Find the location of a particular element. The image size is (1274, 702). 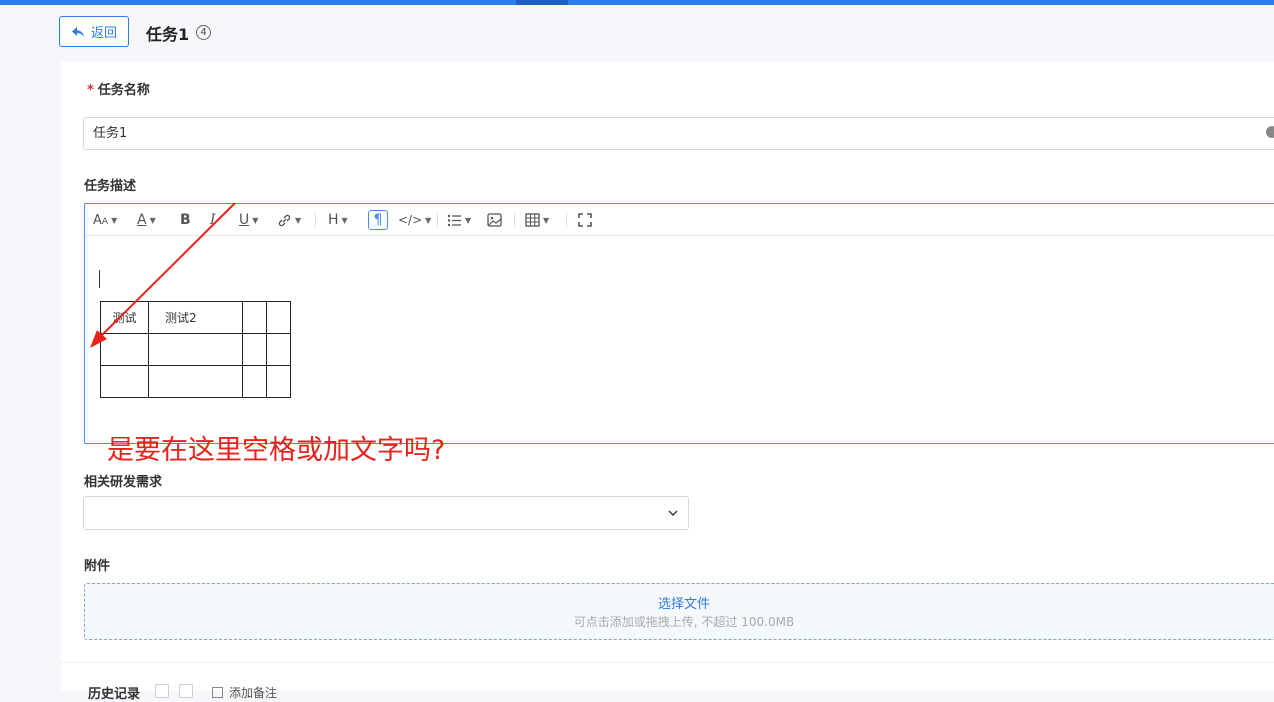

bold-button: B is located at coordinates (185, 220).